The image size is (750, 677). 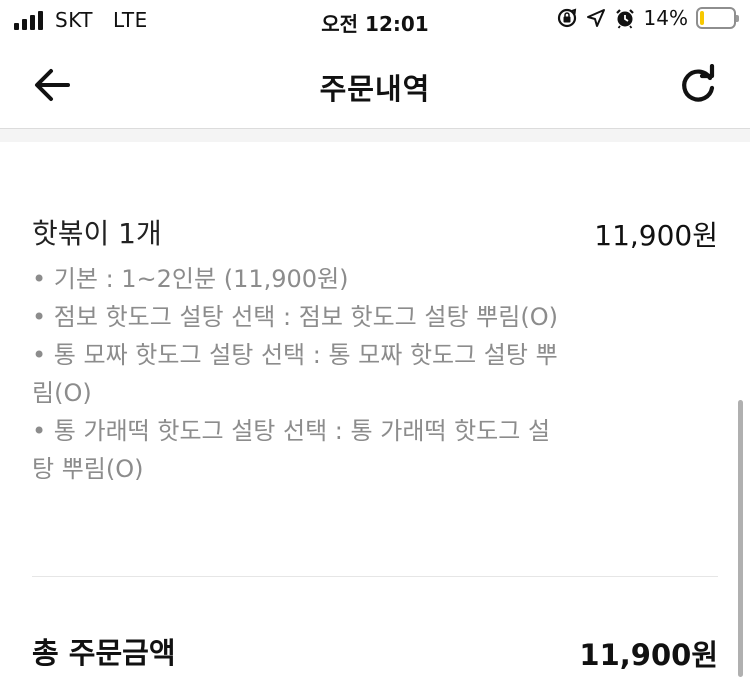 I want to click on alarm-icon, so click(x=624, y=19).